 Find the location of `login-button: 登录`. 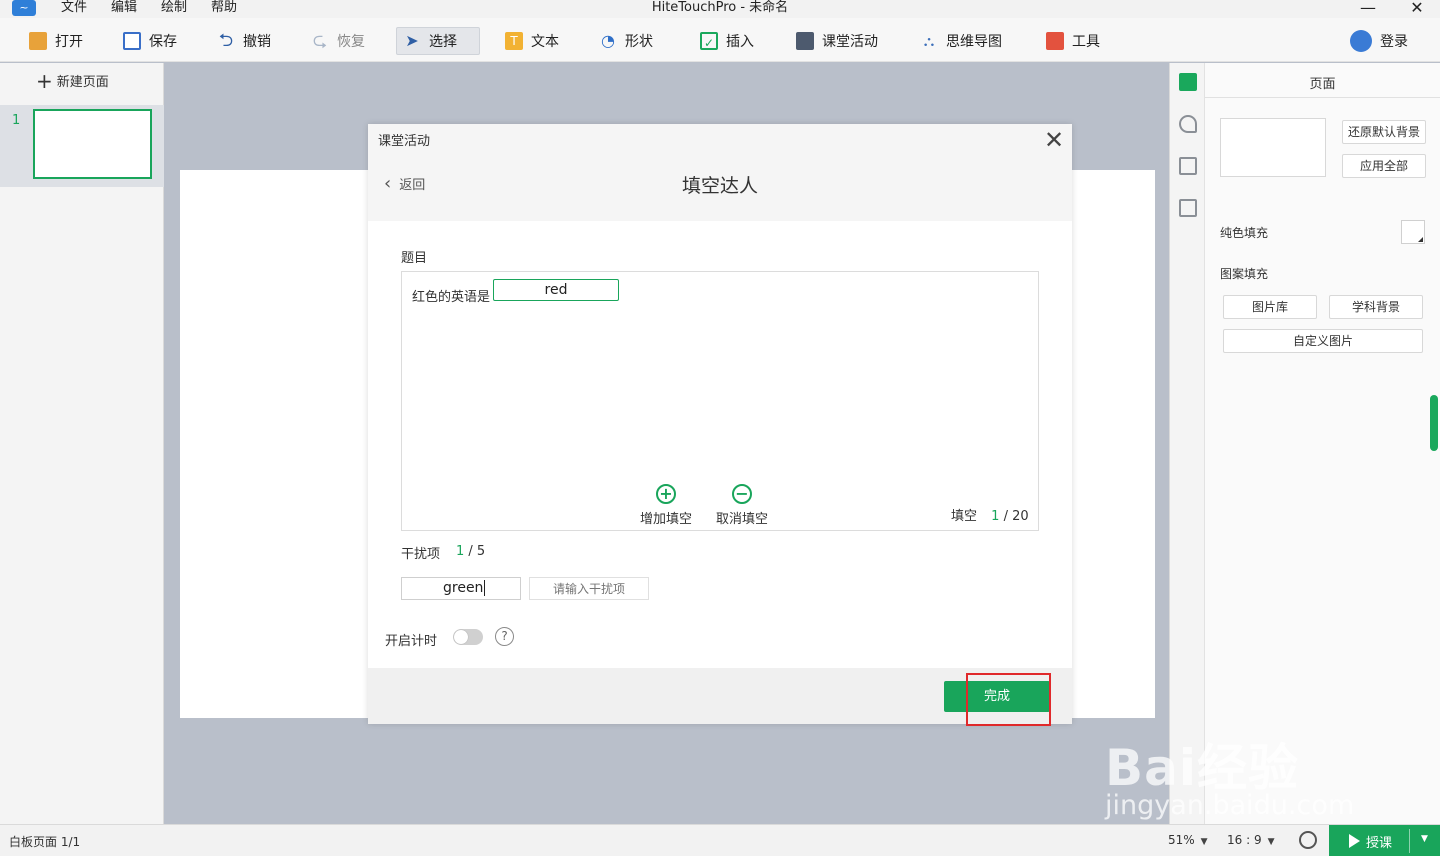

login-button: 登录 is located at coordinates (1379, 41).